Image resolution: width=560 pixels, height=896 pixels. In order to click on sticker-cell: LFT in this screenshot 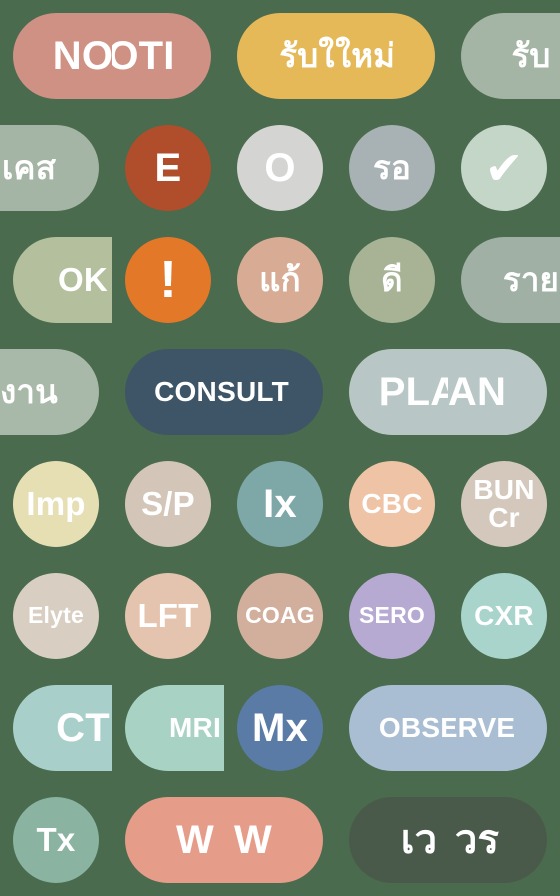, I will do `click(168, 616)`.